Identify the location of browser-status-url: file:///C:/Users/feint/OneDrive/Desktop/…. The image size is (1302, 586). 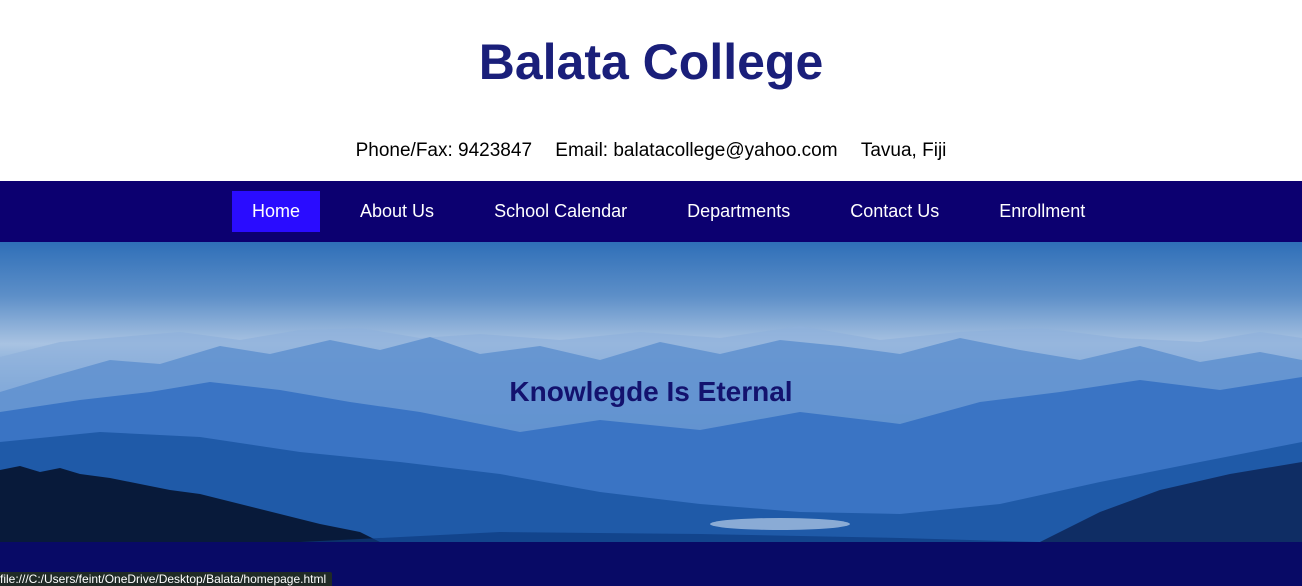
(166, 579).